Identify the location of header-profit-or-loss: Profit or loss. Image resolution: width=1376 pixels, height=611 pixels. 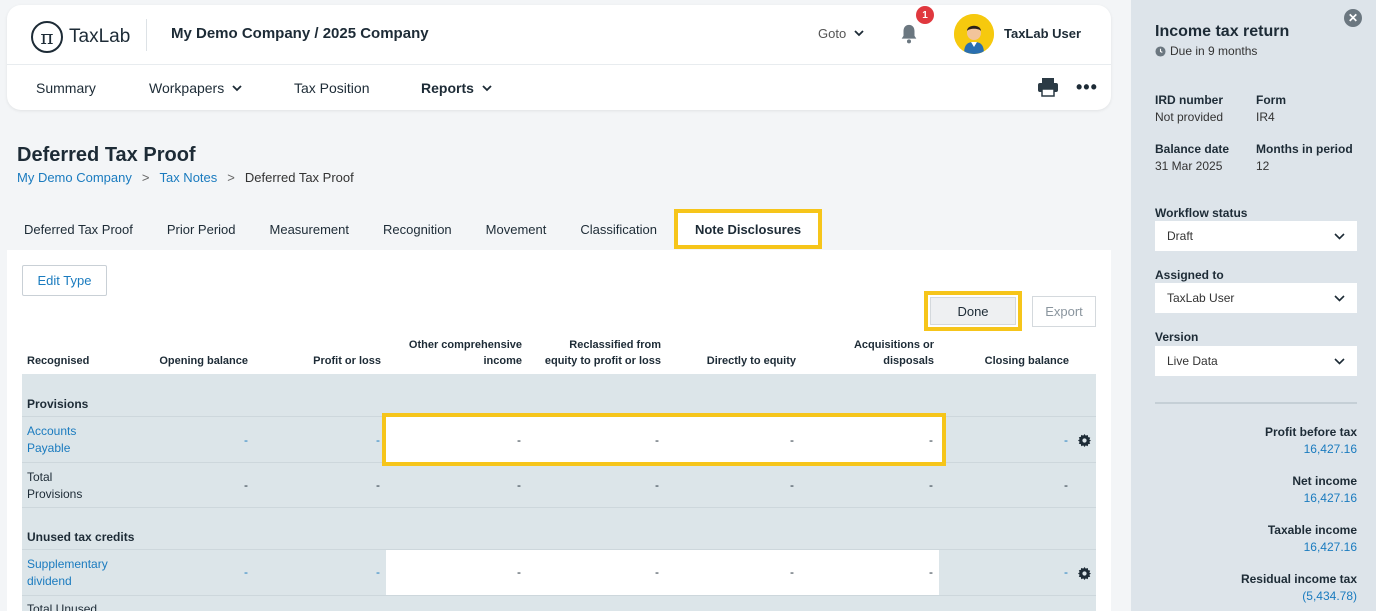
(347, 361).